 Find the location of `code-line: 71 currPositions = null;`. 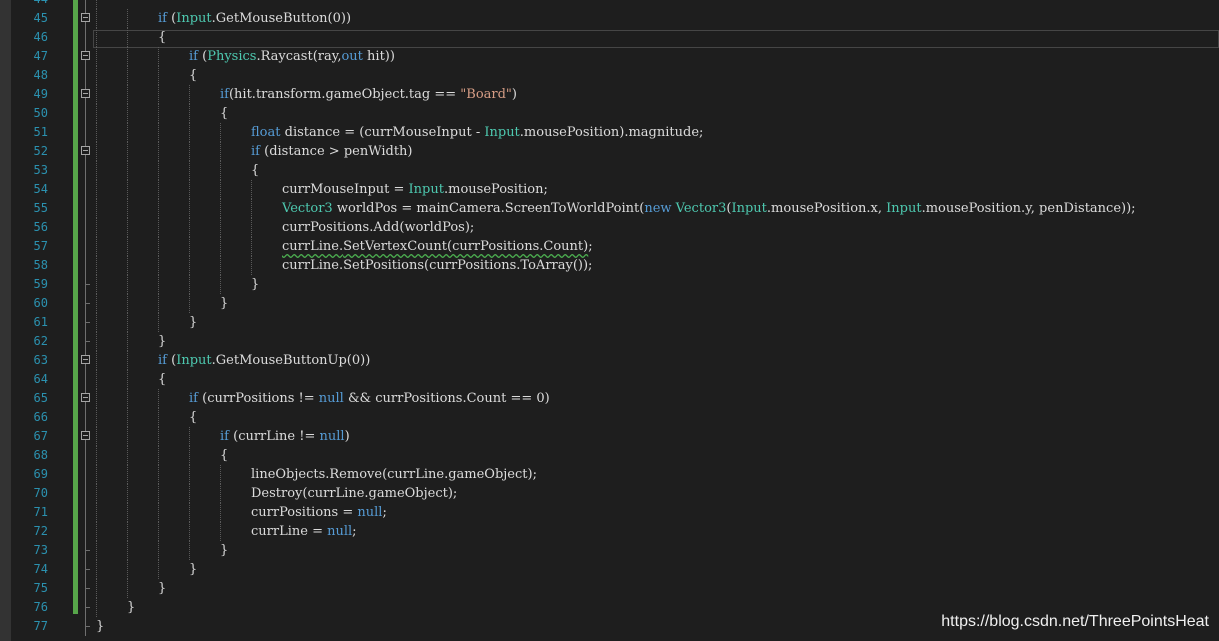

code-line: 71 currPositions = null; is located at coordinates (609, 512).